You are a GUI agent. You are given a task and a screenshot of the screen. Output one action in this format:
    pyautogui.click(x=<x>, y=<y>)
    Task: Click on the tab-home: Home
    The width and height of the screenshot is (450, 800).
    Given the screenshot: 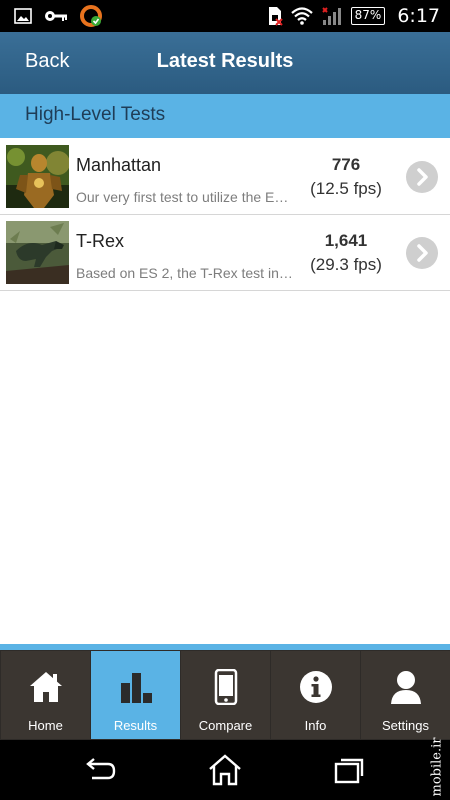 What is the action you would take?
    pyautogui.click(x=45, y=695)
    